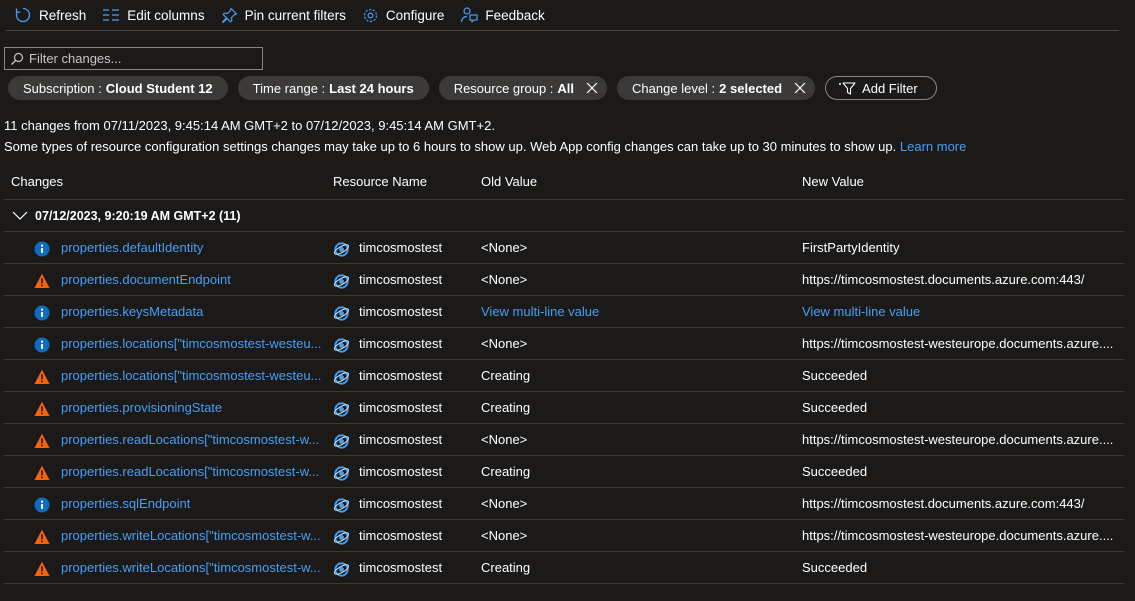  Describe the element at coordinates (380, 181) in the screenshot. I see `column-header-resource-name: Resource Name` at that location.